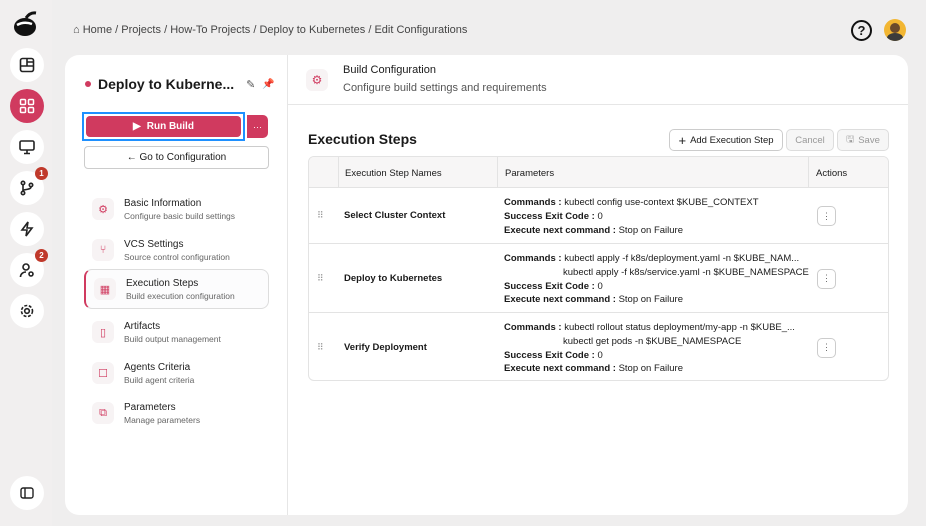 This screenshot has height=526, width=926. I want to click on home-icon: ⌂, so click(76, 30).